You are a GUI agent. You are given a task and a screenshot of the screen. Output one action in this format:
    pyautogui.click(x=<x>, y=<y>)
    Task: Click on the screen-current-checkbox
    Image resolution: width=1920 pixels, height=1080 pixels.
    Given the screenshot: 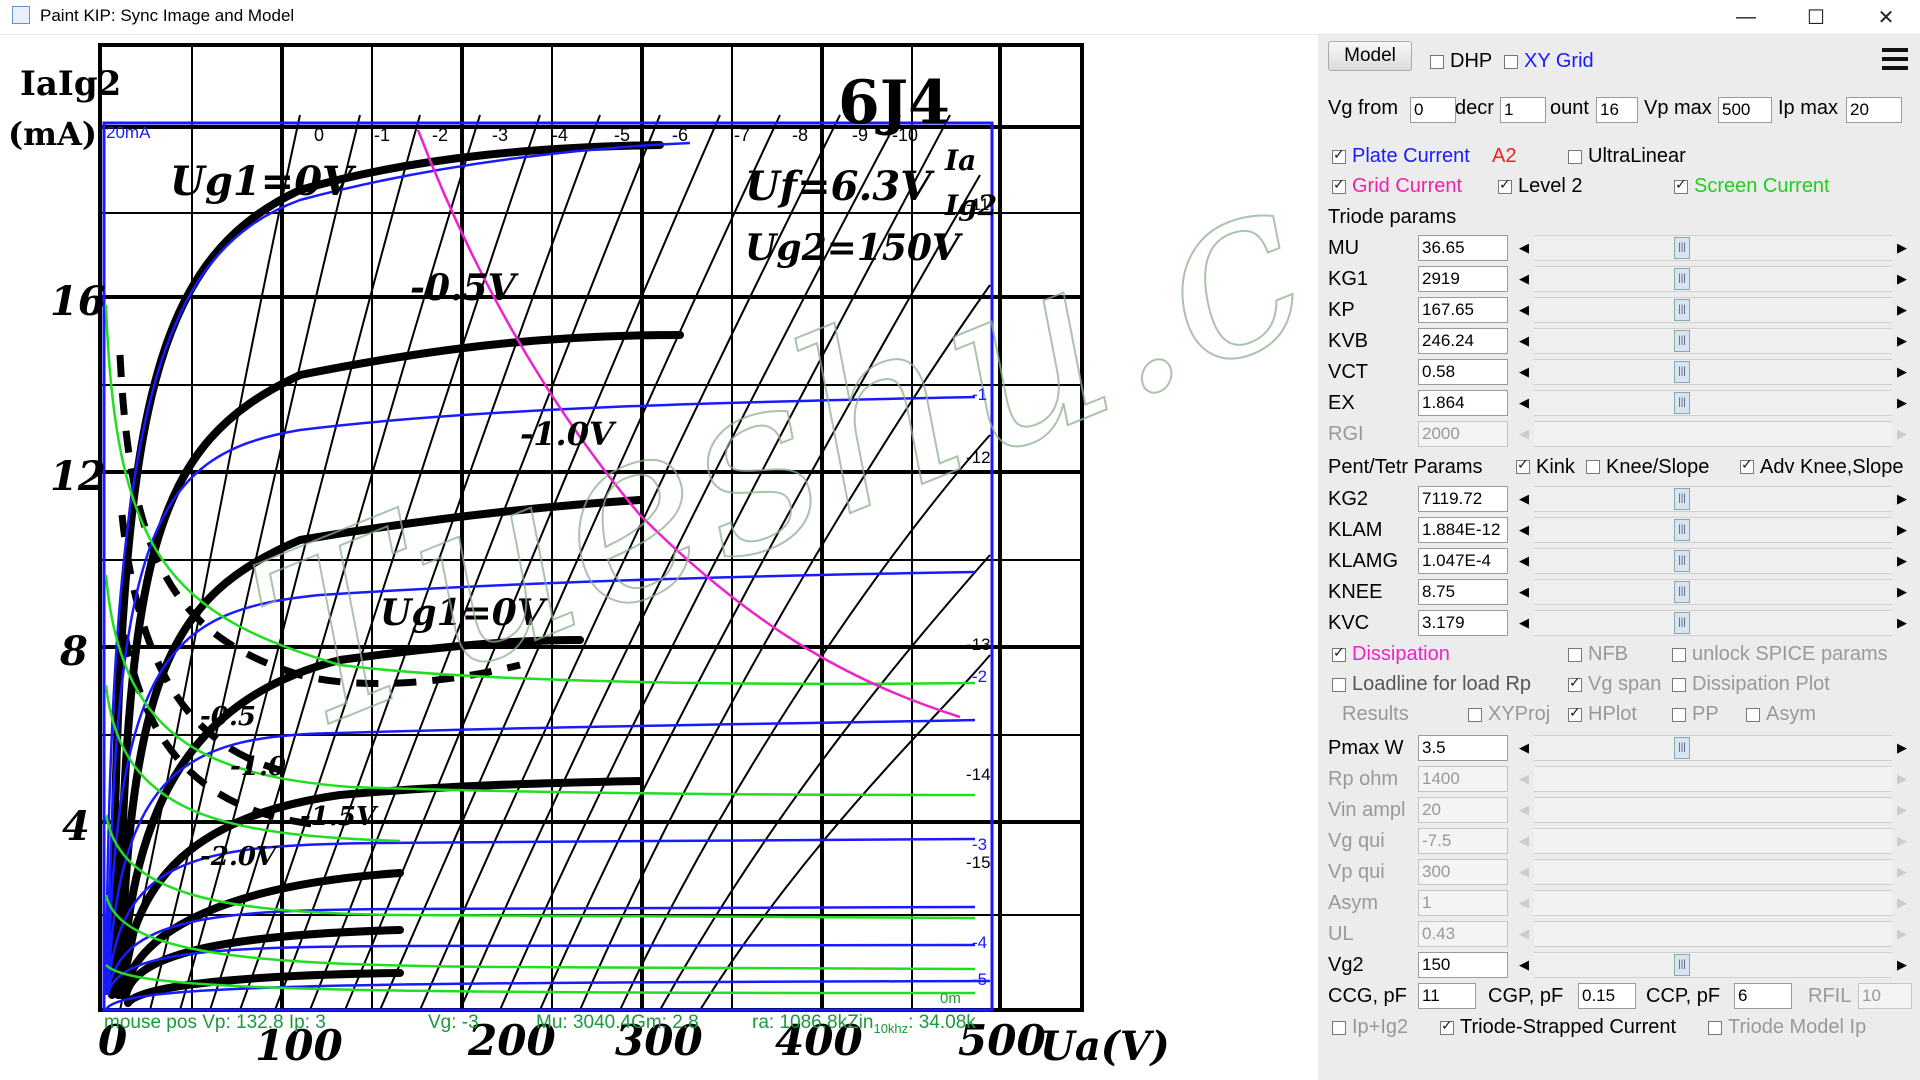 What is the action you would take?
    pyautogui.click(x=1681, y=185)
    